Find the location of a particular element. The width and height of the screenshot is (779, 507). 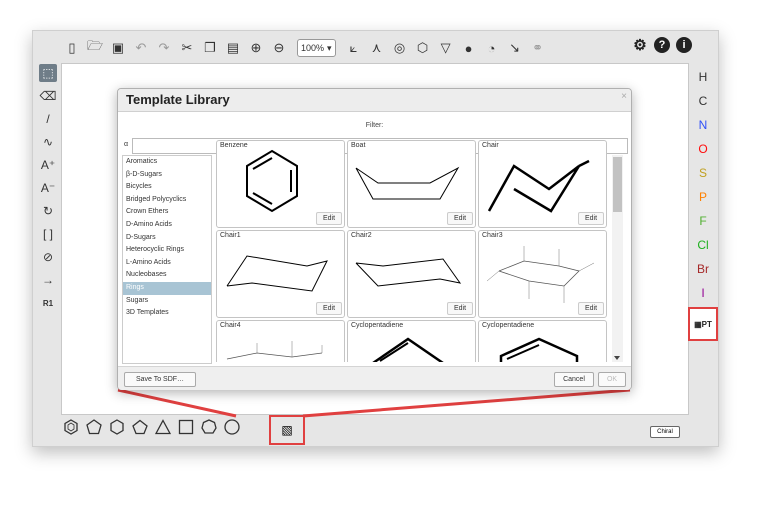

redo-icon: ↷ is located at coordinates (164, 48).